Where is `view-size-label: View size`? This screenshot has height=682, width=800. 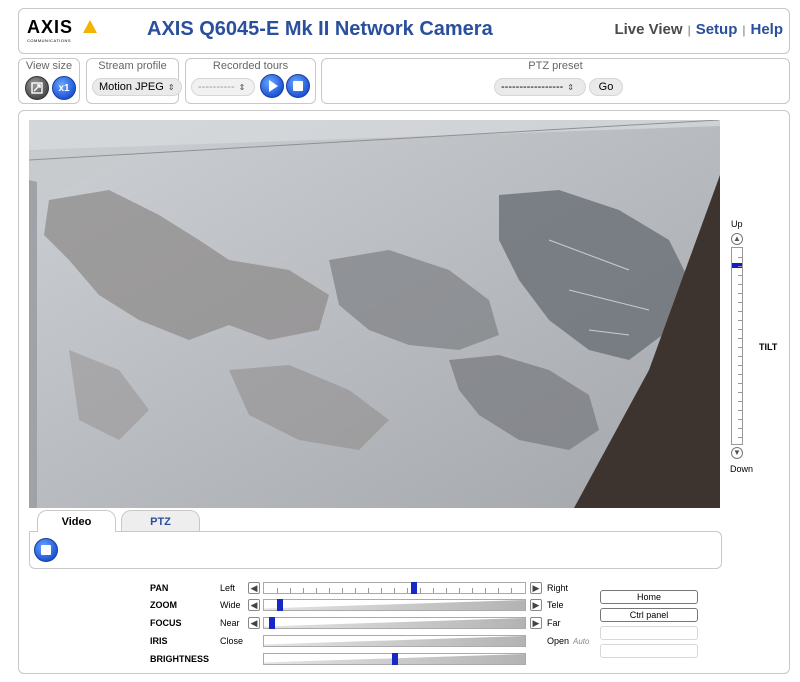 view-size-label: View size is located at coordinates (49, 66).